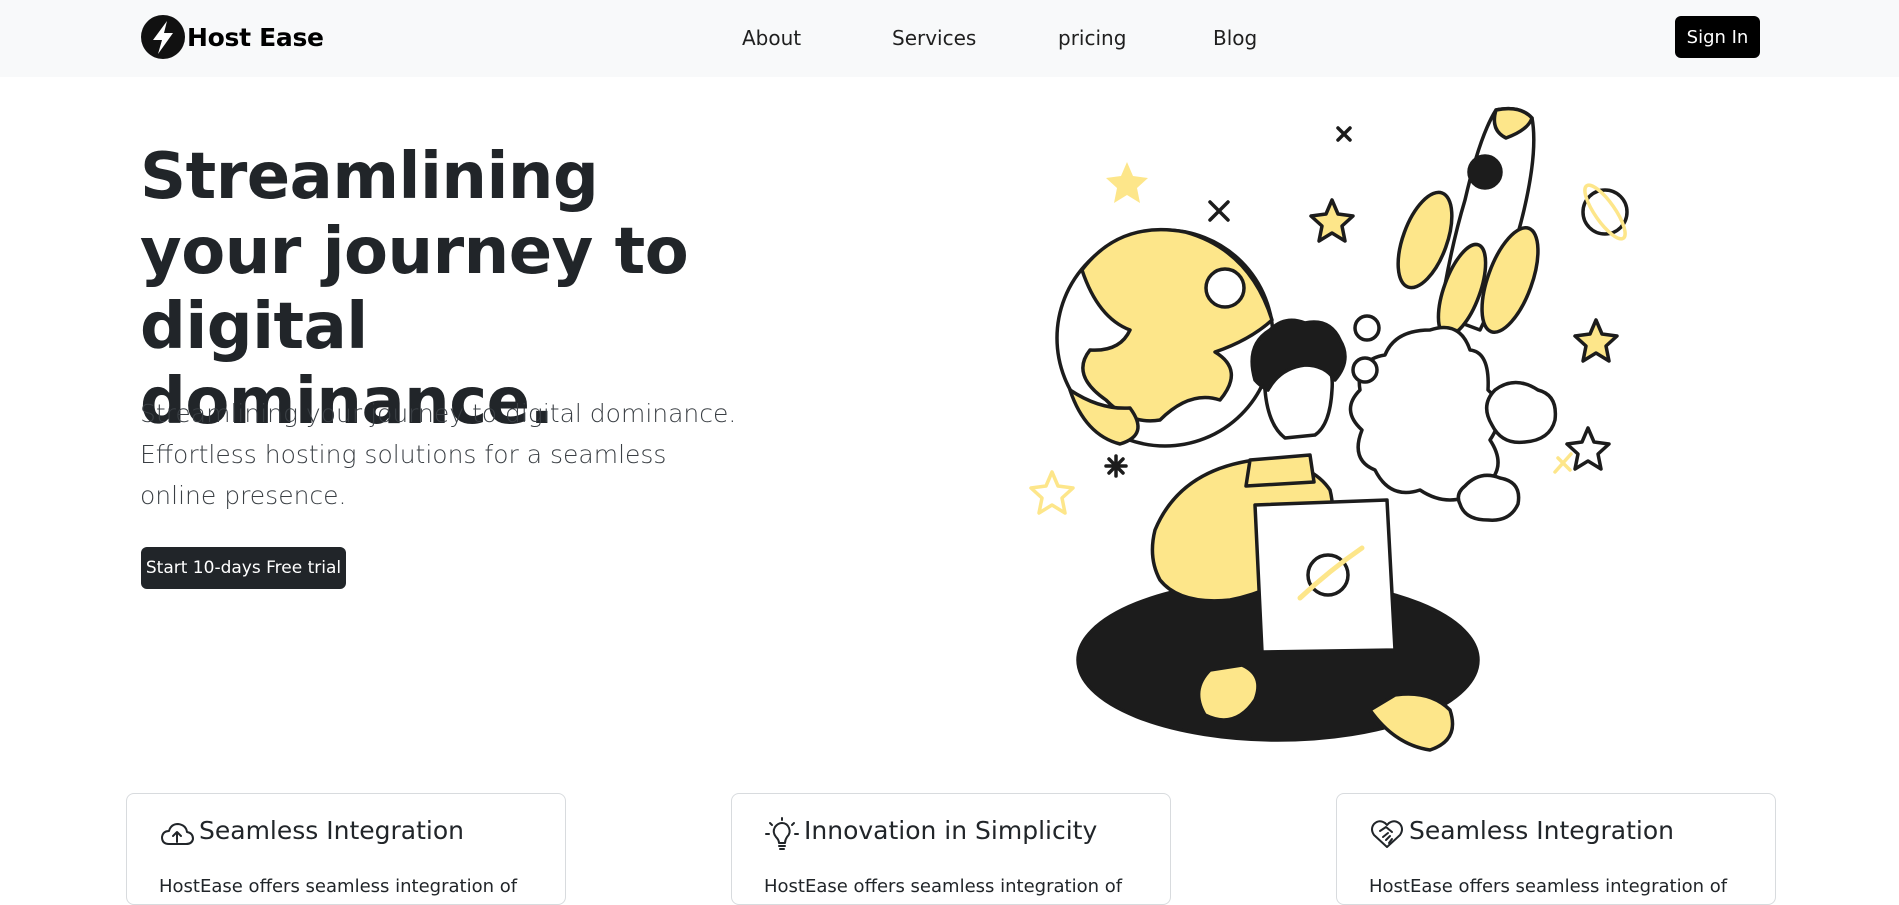 The width and height of the screenshot is (1899, 905). Describe the element at coordinates (1387, 834) in the screenshot. I see `heart-handshake-icon` at that location.